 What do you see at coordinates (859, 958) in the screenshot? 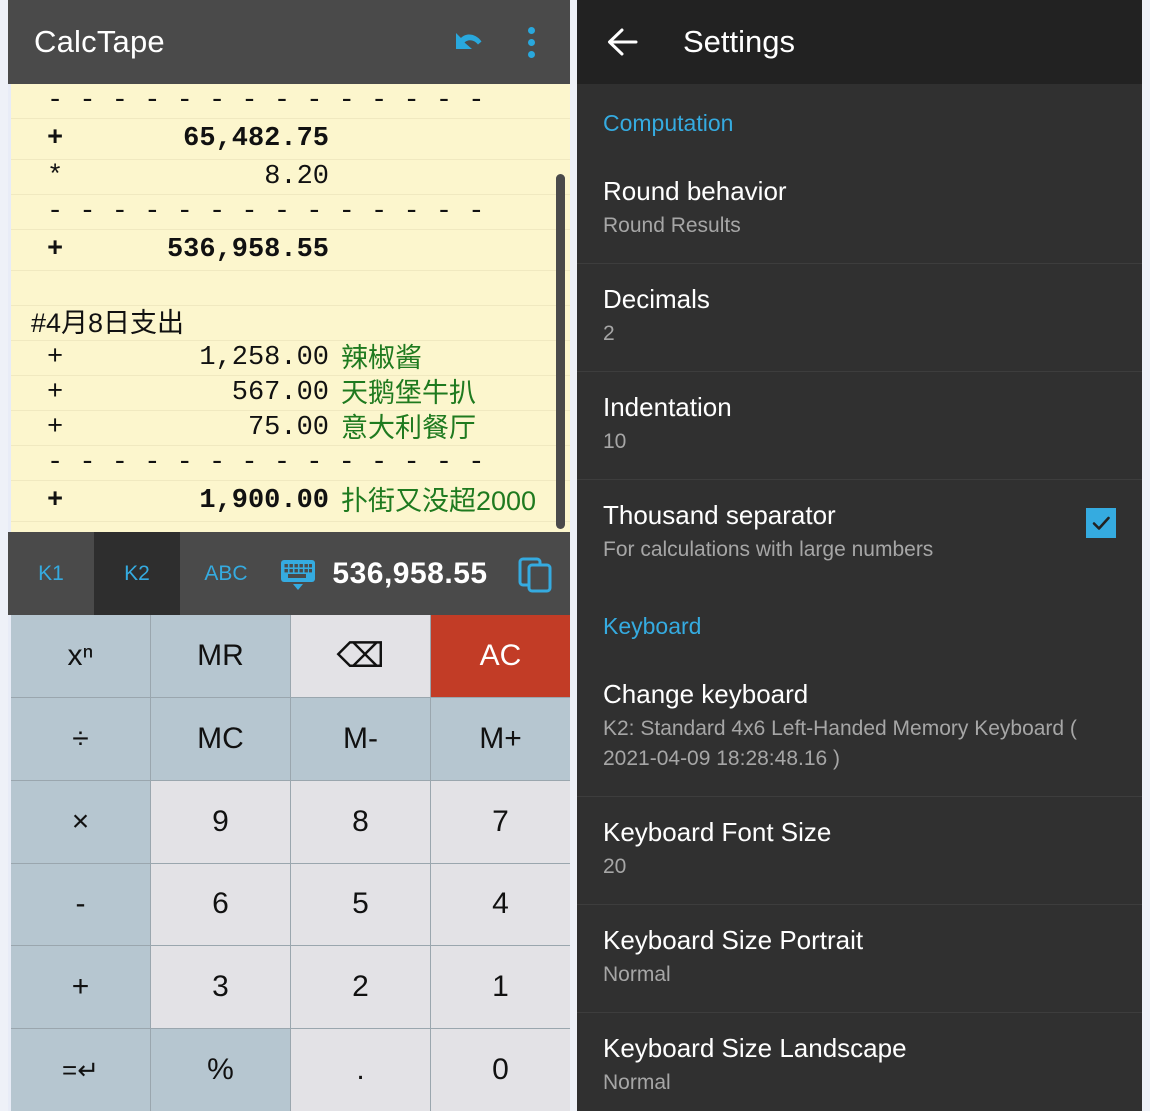
I see `setting-row: Keyboard Size Portrait Normal` at bounding box center [859, 958].